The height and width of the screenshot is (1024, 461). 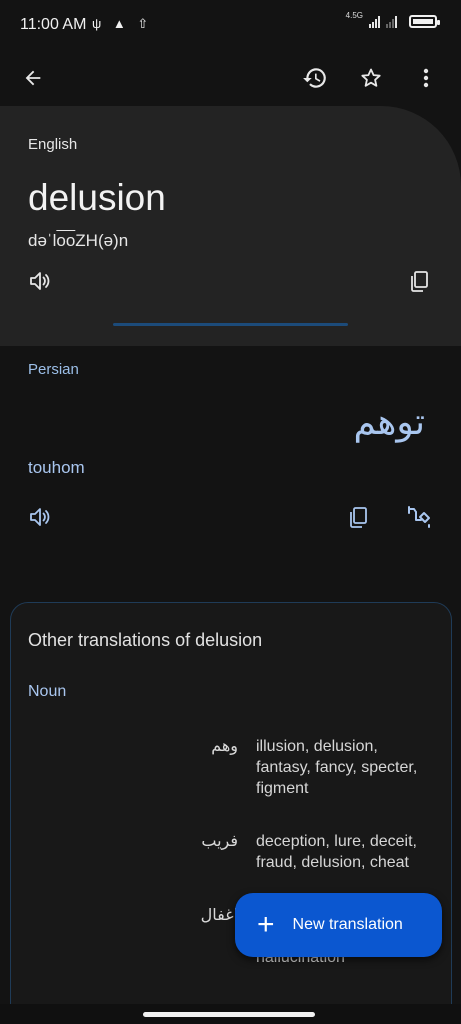 What do you see at coordinates (424, 21) in the screenshot?
I see `battery-icon` at bounding box center [424, 21].